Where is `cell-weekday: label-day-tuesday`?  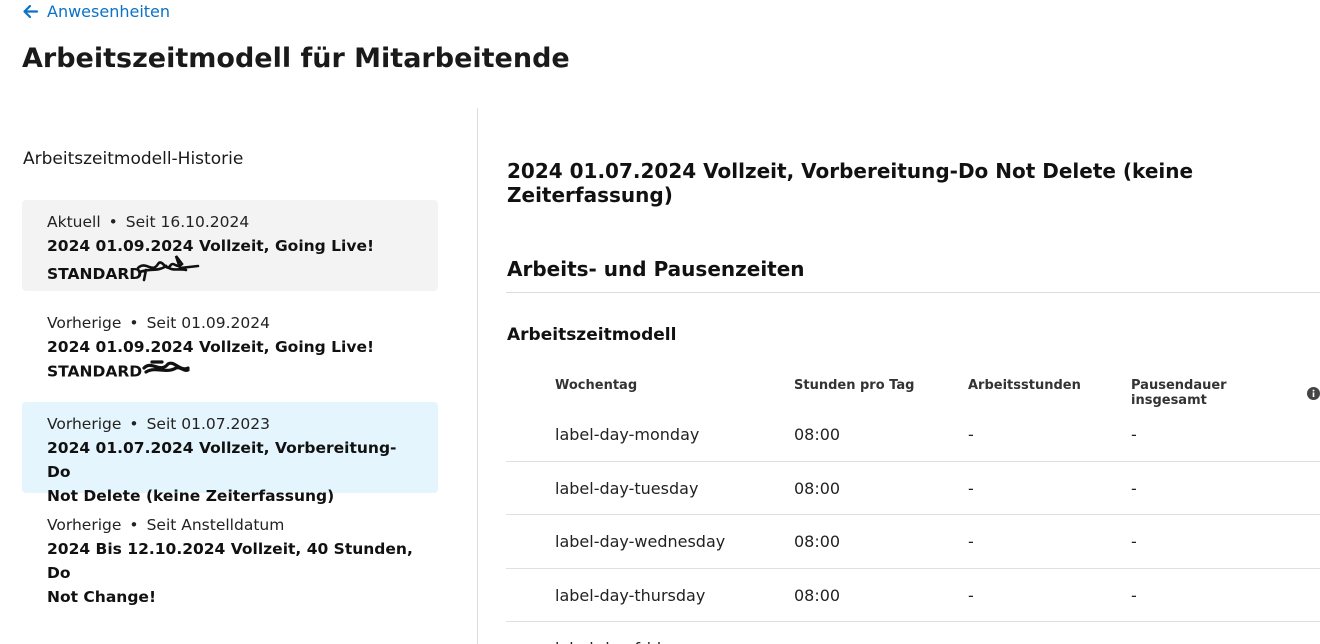 cell-weekday: label-day-tuesday is located at coordinates (627, 488).